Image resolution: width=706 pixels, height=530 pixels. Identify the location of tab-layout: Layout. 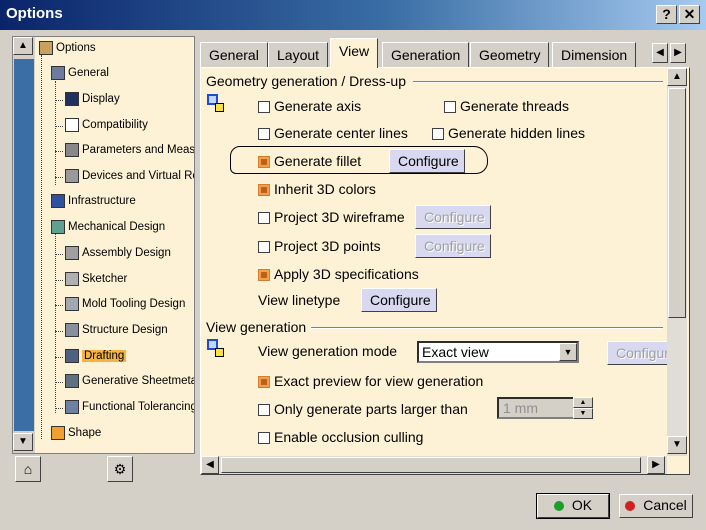
(298, 55).